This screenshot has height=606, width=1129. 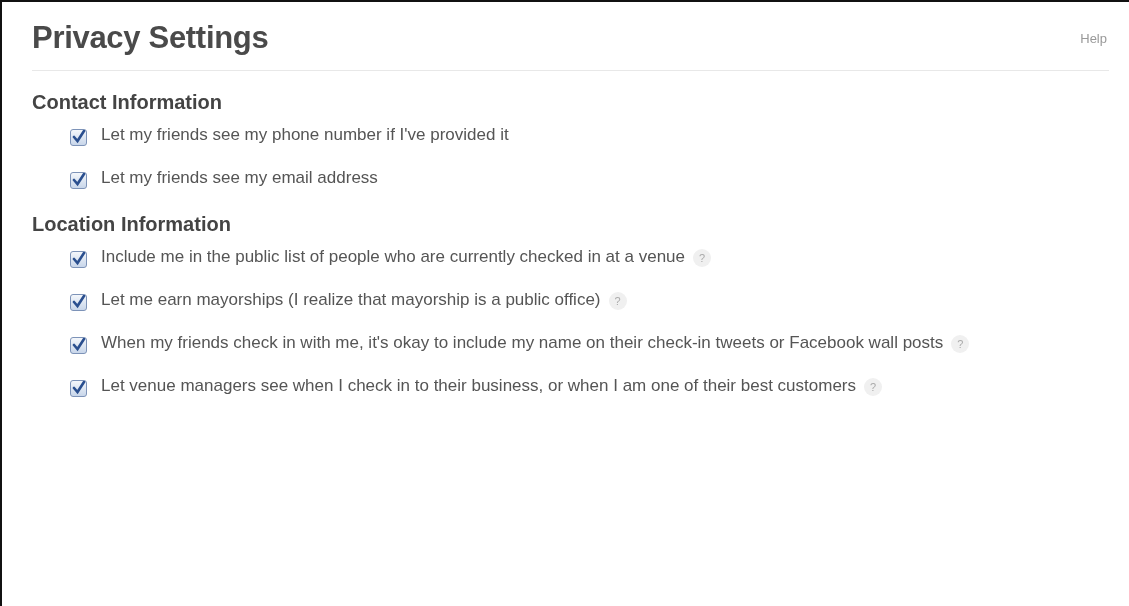 What do you see at coordinates (132, 224) in the screenshot?
I see `section-heading: Location Information` at bounding box center [132, 224].